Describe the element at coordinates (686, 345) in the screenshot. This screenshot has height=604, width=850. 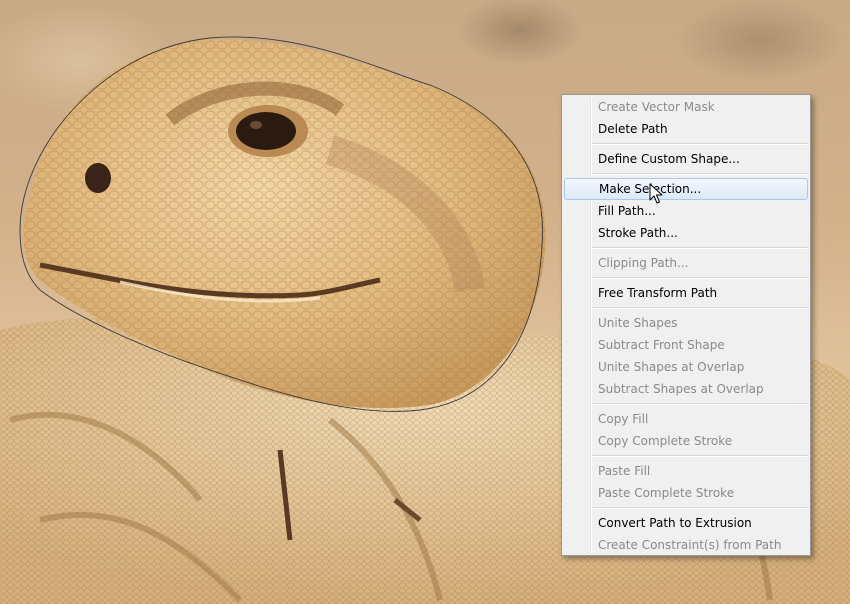
I see `menu-item-subtract-front-shape: Subtract Front Shape` at that location.